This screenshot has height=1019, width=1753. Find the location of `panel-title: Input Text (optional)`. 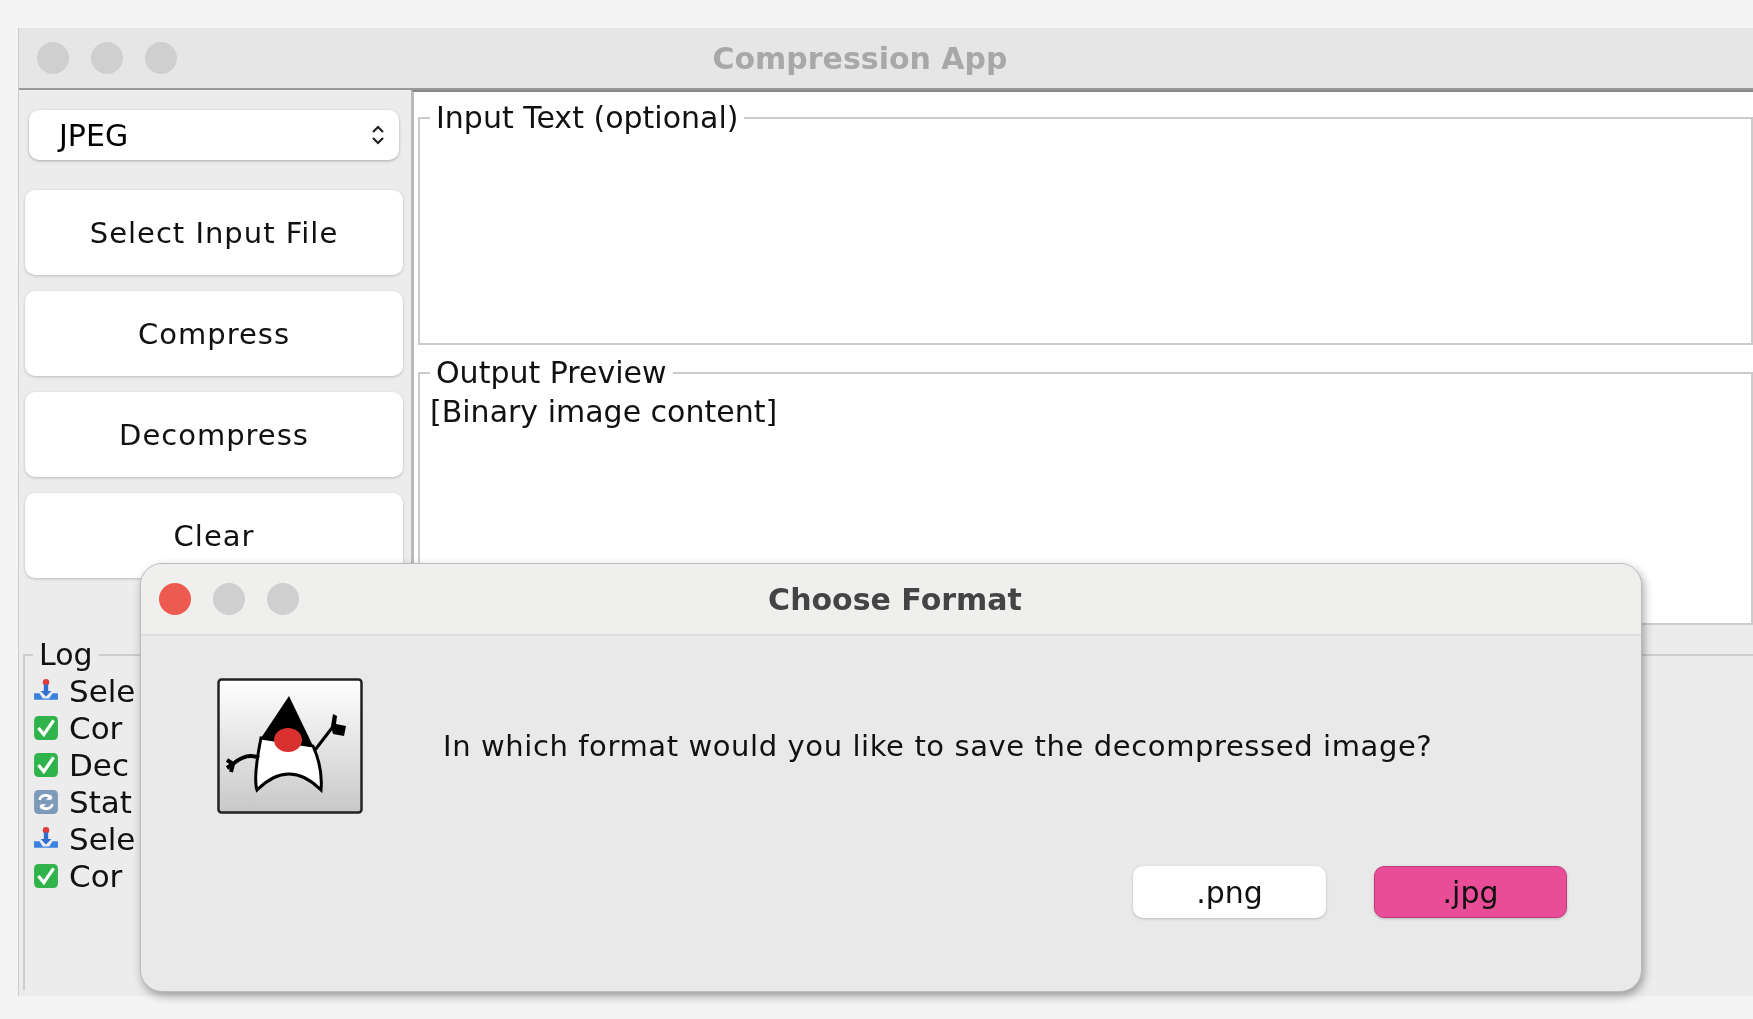

panel-title: Input Text (optional) is located at coordinates (587, 117).